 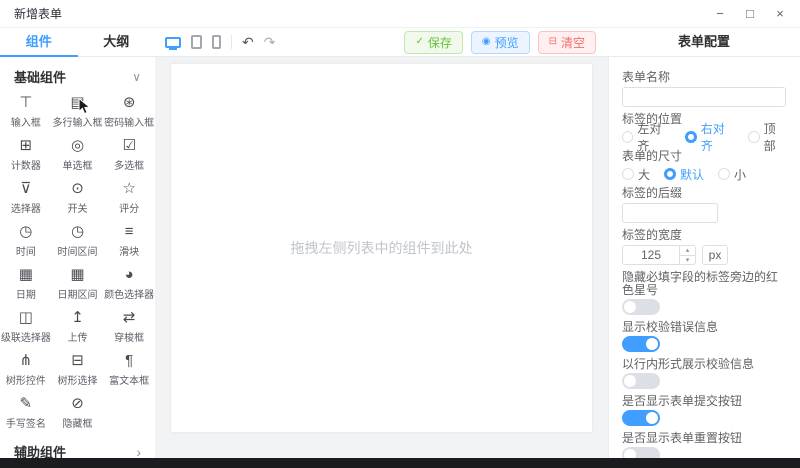 What do you see at coordinates (129, 102) in the screenshot?
I see `password-icon: ⊛` at bounding box center [129, 102].